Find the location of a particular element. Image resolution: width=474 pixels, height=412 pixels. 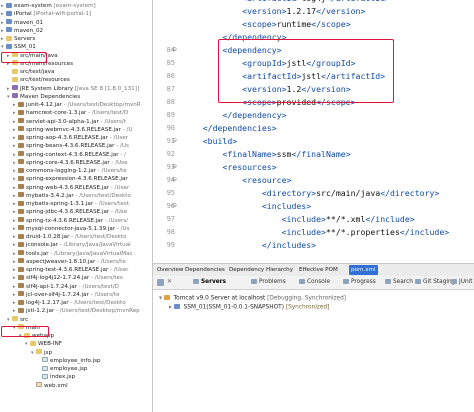

tree-item-j9: ▸ commons-logging-1.2.jar - /Users/te is located at coordinates (70, 171).